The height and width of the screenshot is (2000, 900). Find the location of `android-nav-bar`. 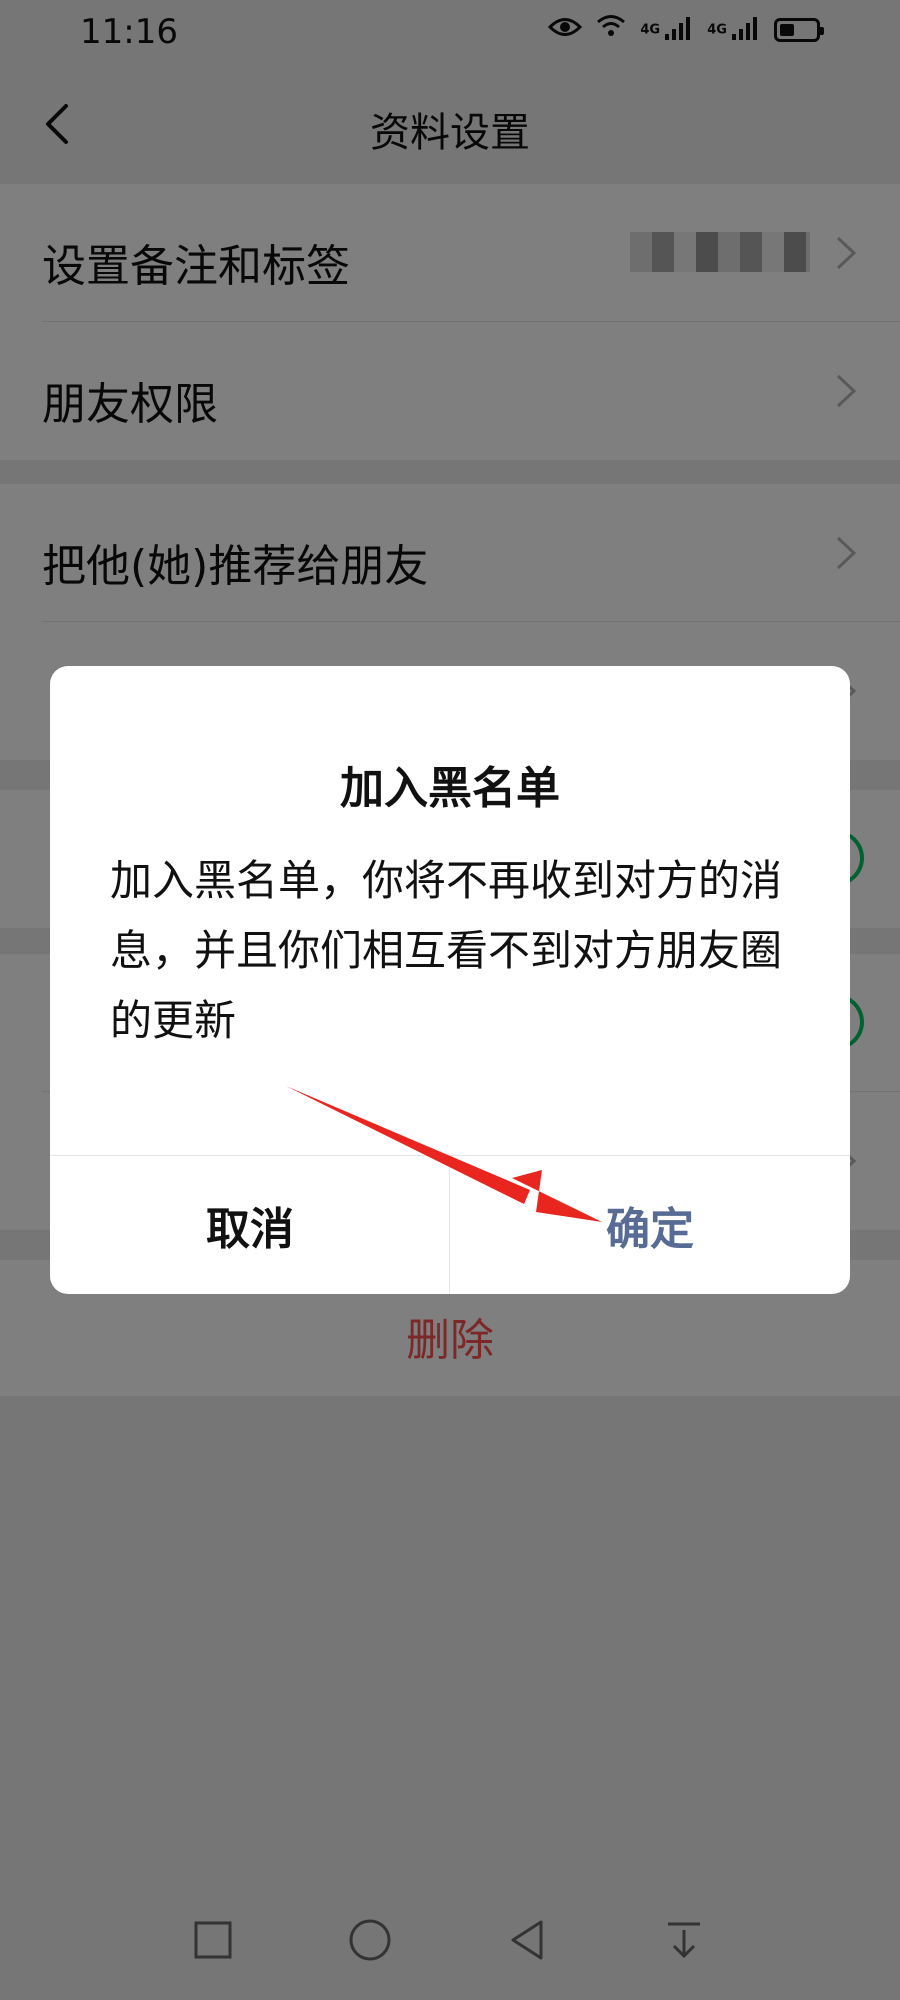

android-nav-bar is located at coordinates (450, 1940).